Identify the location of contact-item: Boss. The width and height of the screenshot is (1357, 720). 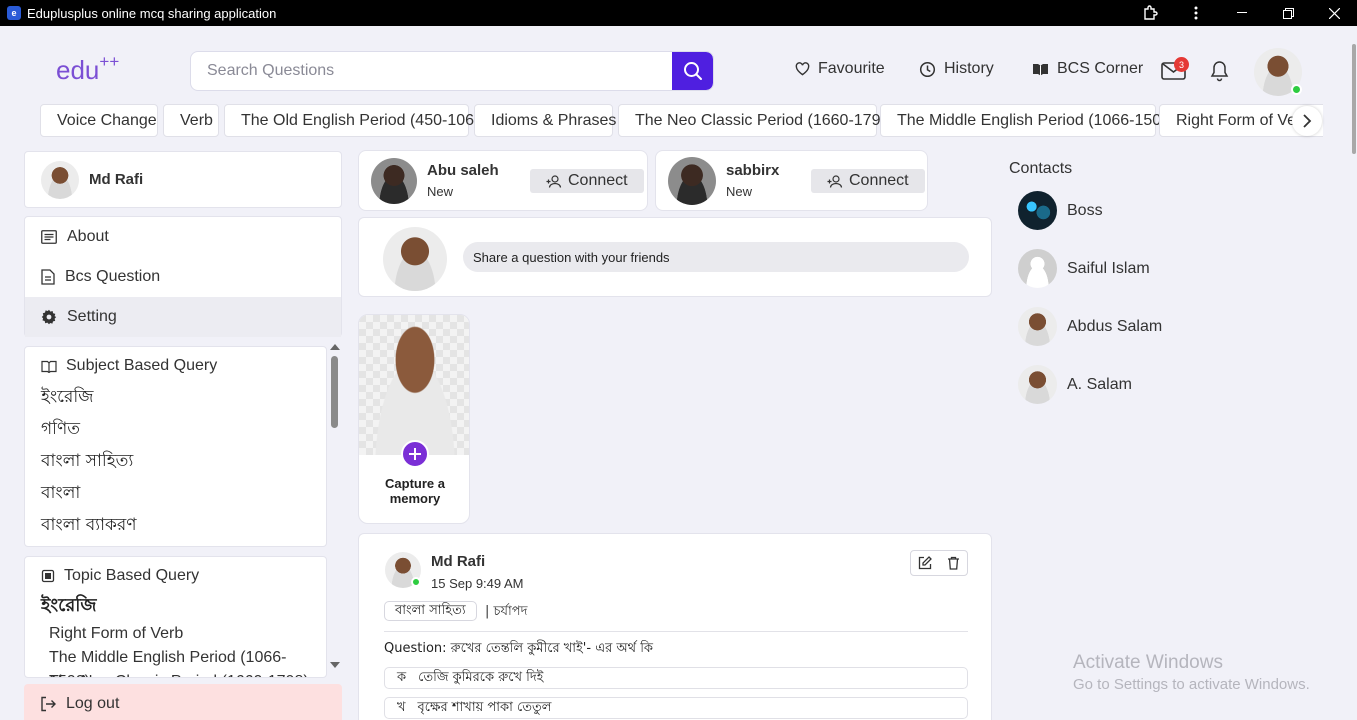
(1060, 210).